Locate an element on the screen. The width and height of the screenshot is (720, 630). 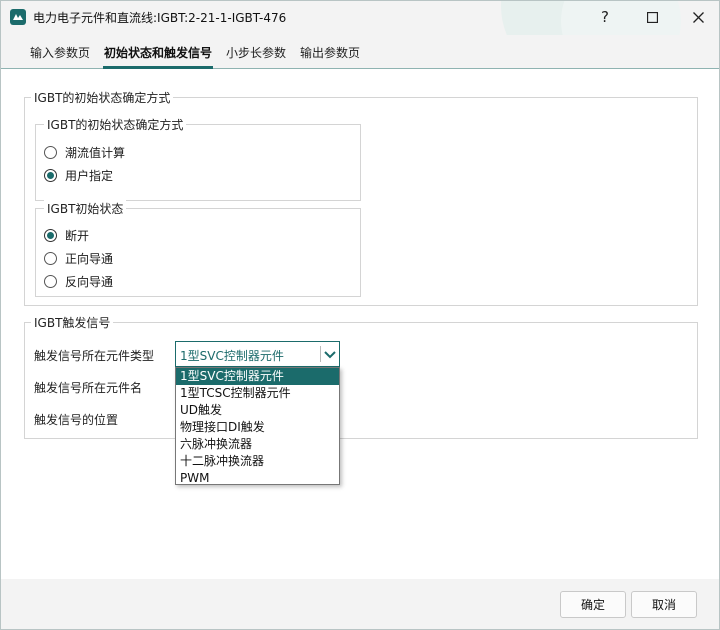
dropdown-option-di-trigger: 物理接口DI触发 is located at coordinates (257, 427).